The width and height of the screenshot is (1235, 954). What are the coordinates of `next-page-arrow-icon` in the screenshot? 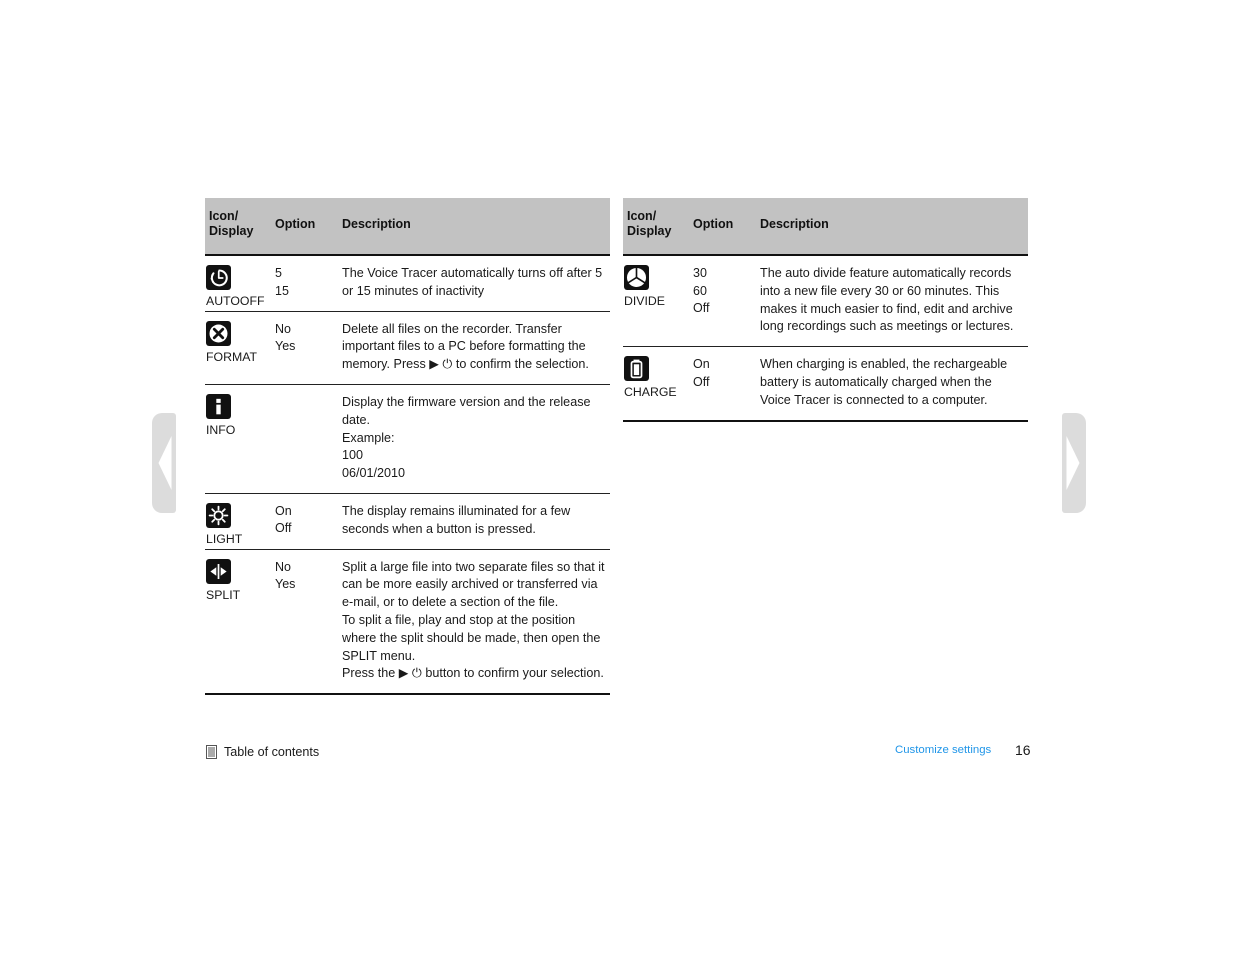 It's located at (1073, 463).